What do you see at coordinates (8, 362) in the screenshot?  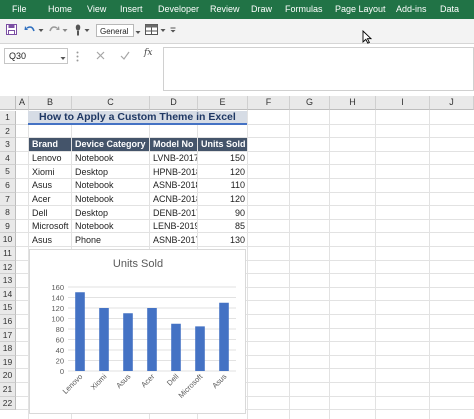 I see `row-header-19: 19` at bounding box center [8, 362].